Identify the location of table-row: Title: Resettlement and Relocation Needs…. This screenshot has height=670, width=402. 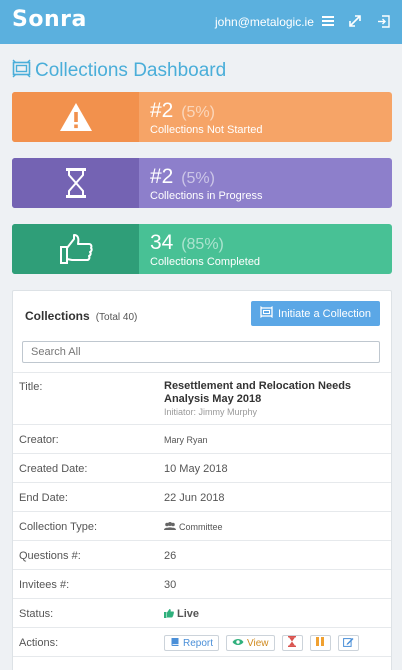
(202, 398).